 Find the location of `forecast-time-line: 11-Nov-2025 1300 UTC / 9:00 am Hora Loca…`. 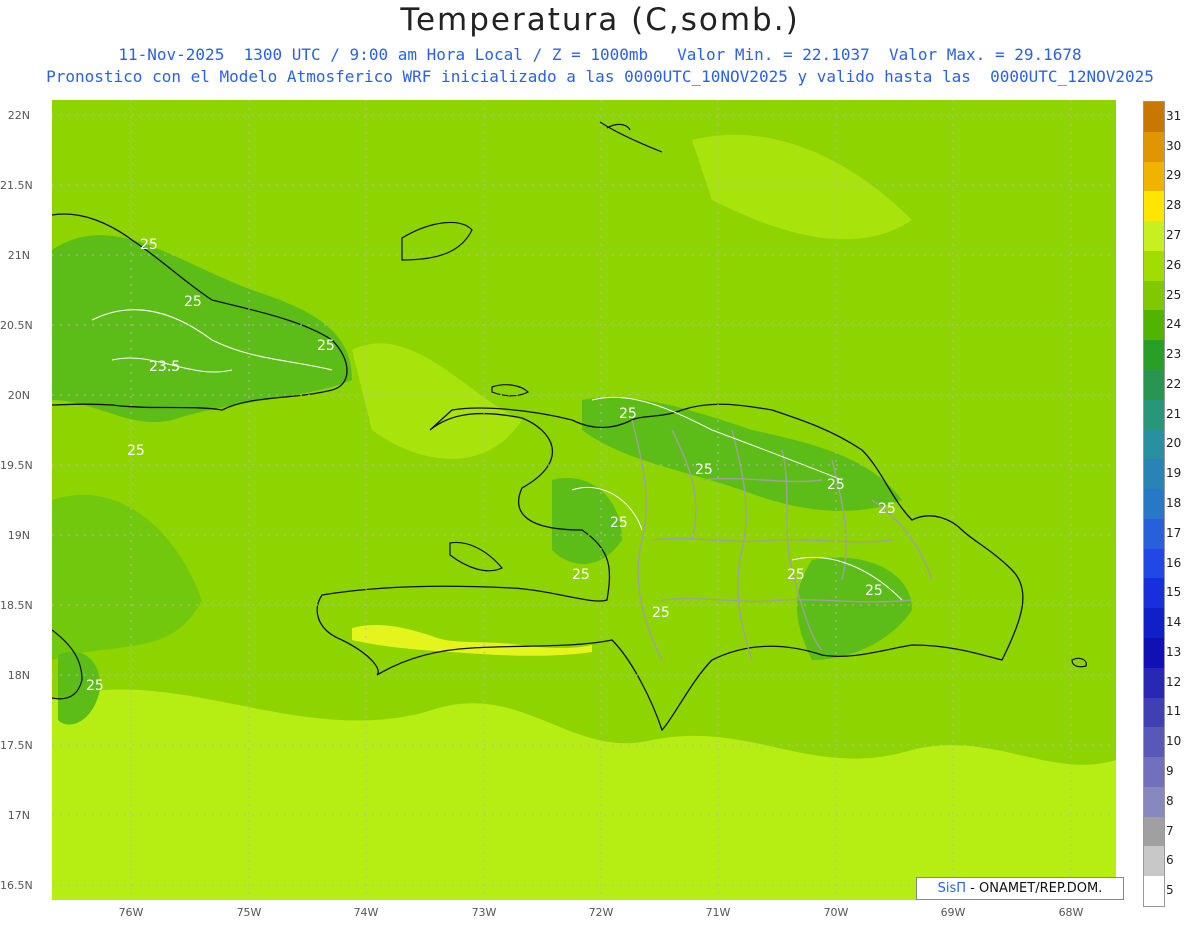

forecast-time-line: 11-Nov-2025 1300 UTC / 9:00 am Hora Loca… is located at coordinates (600, 54).